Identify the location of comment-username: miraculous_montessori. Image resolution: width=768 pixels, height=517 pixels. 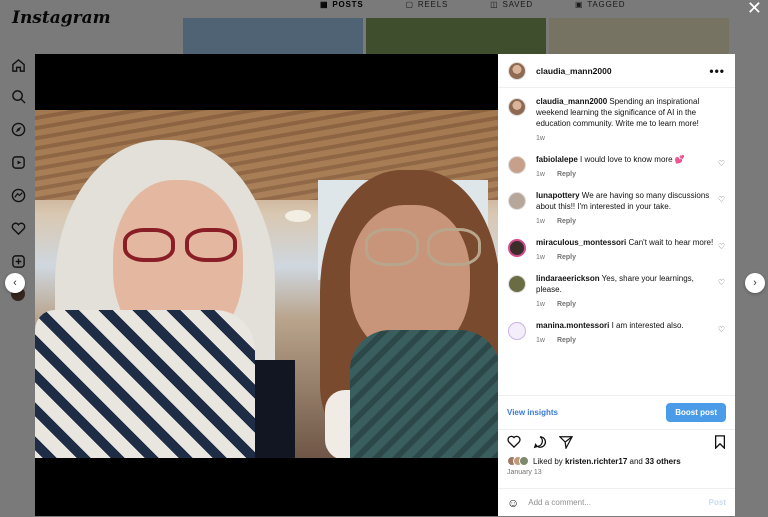
(581, 242).